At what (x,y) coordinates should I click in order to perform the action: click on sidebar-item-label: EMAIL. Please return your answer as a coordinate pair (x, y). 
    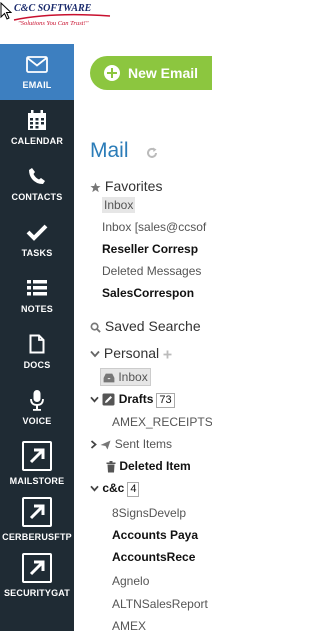
    Looking at the image, I should click on (37, 85).